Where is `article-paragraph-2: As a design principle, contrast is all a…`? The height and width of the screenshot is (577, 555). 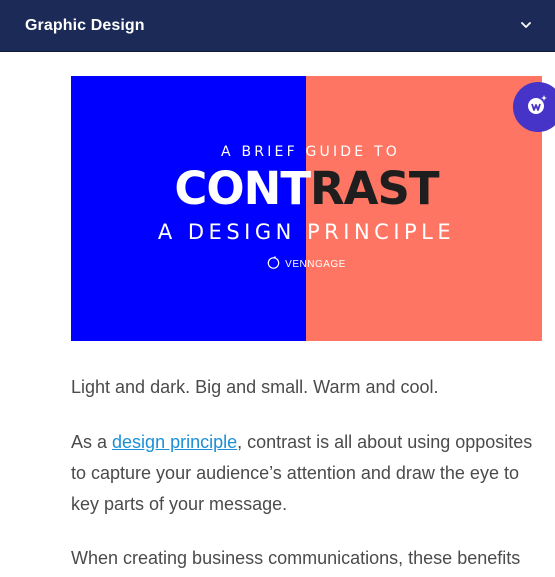 article-paragraph-2: As a design principle, contrast is all a… is located at coordinates (308, 473).